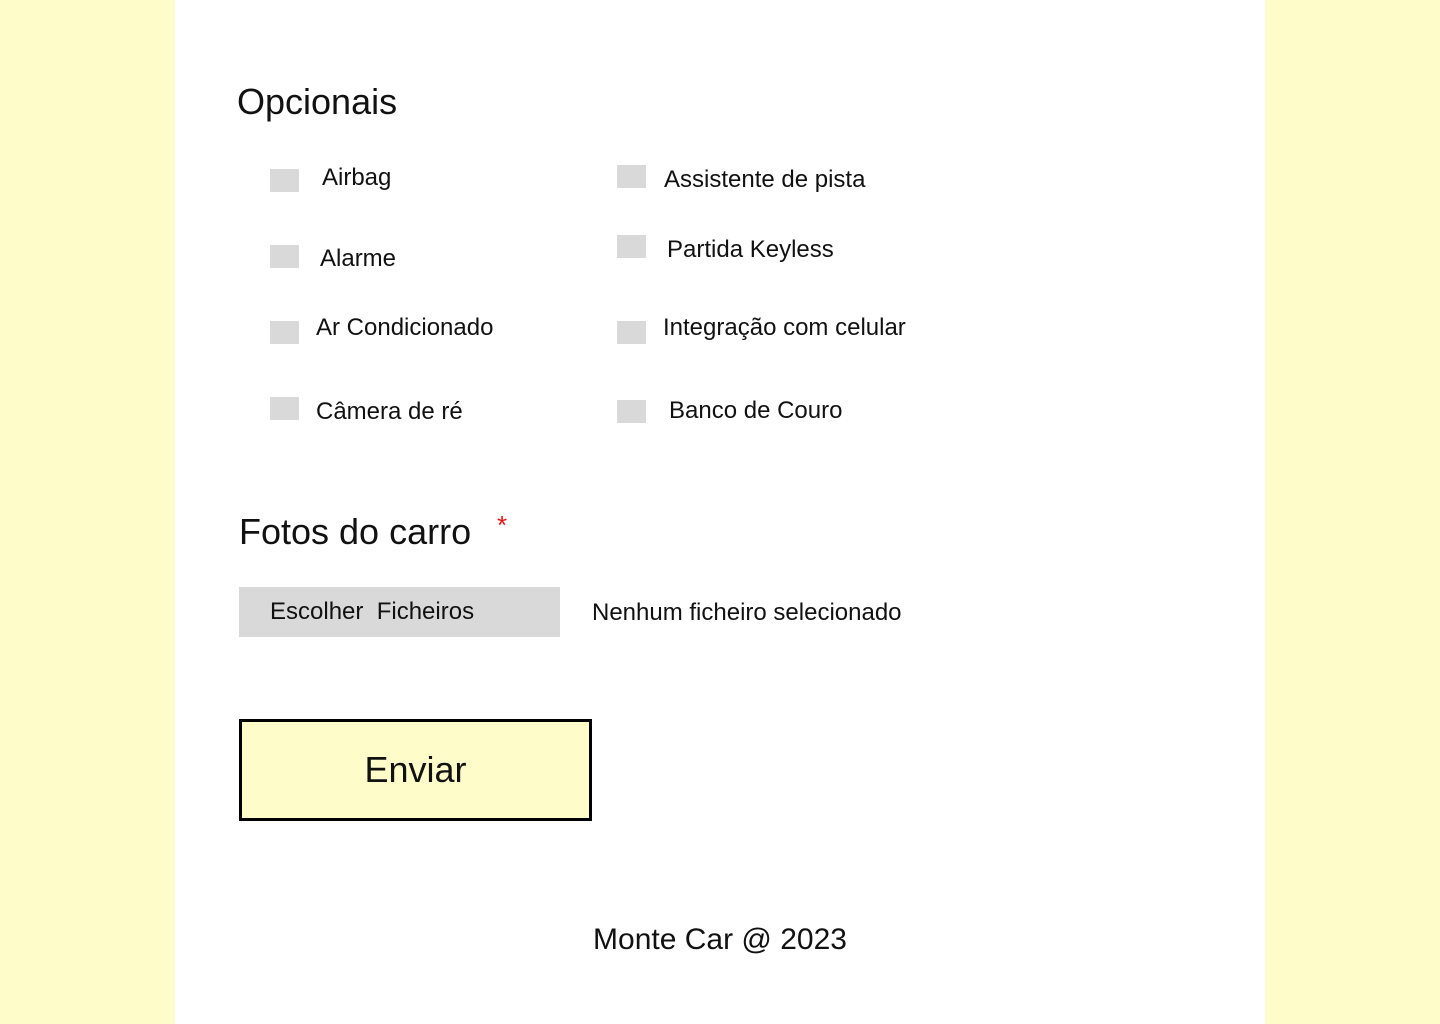  I want to click on choose-files-button: Escolher Ficheiros, so click(399, 612).